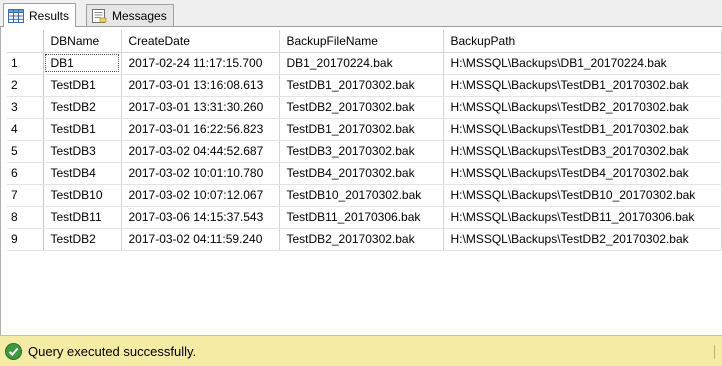 The image size is (722, 366). What do you see at coordinates (82, 195) in the screenshot?
I see `cell-dbname: TestDB10` at bounding box center [82, 195].